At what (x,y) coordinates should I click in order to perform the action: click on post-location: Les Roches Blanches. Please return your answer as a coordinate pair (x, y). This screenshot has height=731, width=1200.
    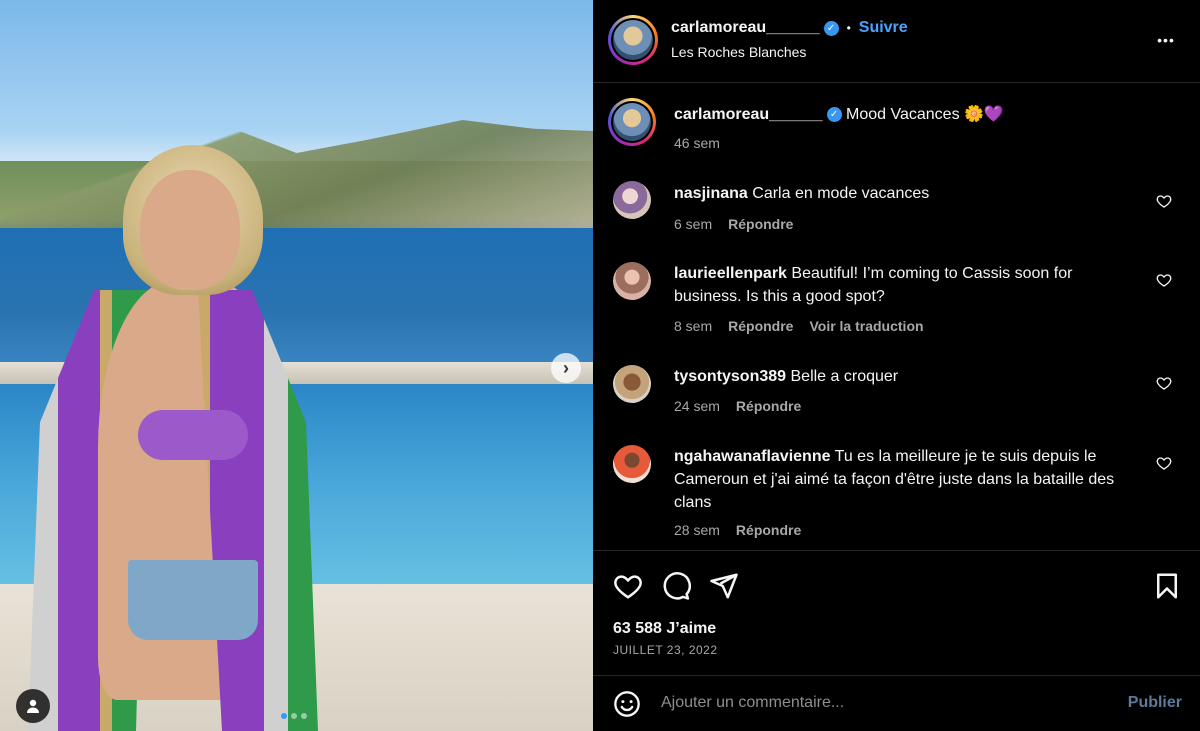
    Looking at the image, I should click on (738, 52).